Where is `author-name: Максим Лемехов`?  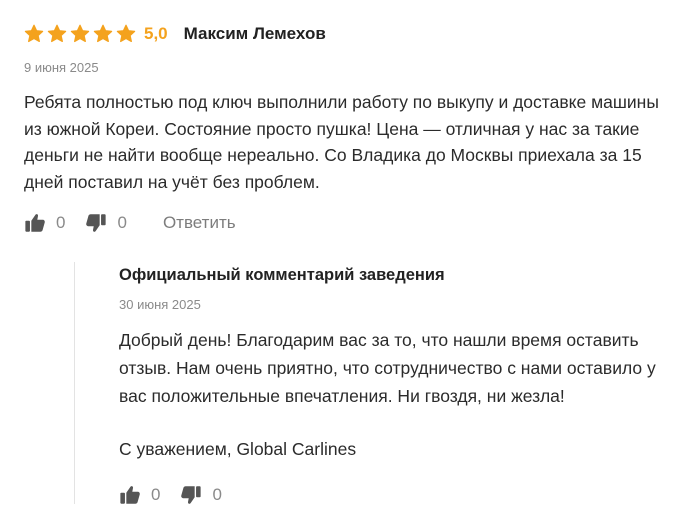
author-name: Максим Лемехов is located at coordinates (255, 34).